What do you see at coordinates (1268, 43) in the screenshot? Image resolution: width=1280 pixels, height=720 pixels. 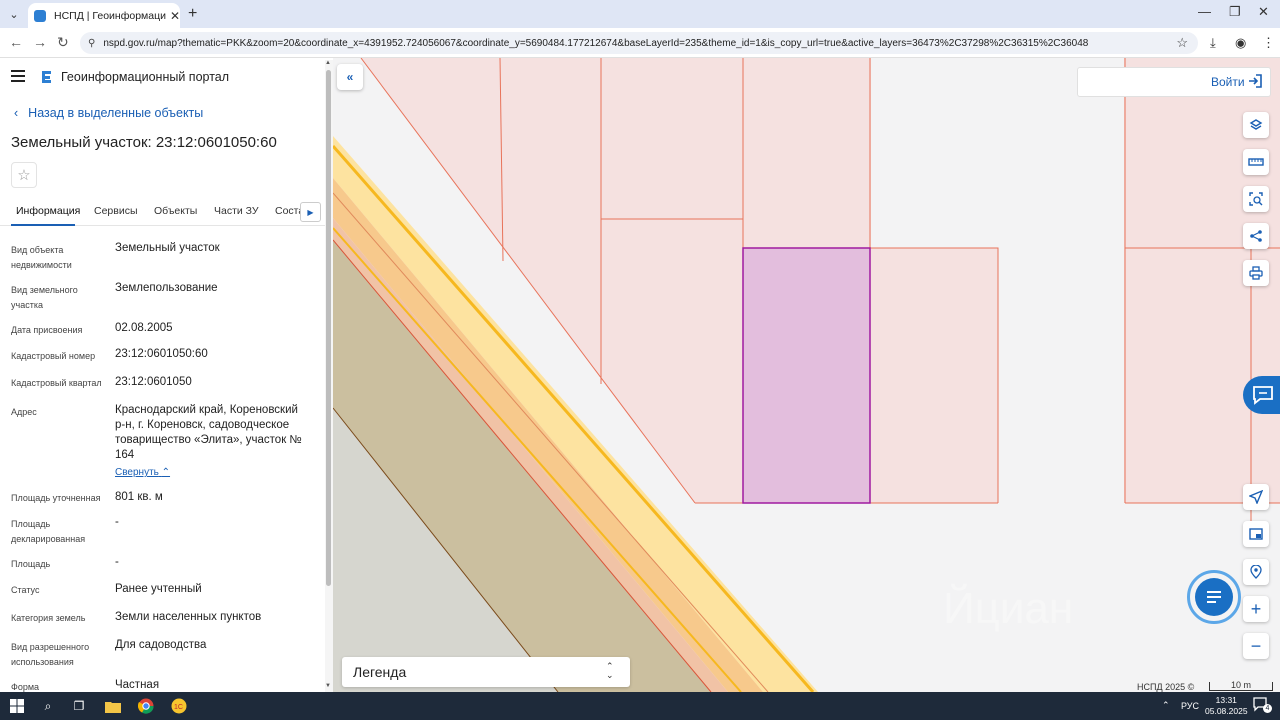 I see `menu-dots-icon: ⋮` at bounding box center [1268, 43].